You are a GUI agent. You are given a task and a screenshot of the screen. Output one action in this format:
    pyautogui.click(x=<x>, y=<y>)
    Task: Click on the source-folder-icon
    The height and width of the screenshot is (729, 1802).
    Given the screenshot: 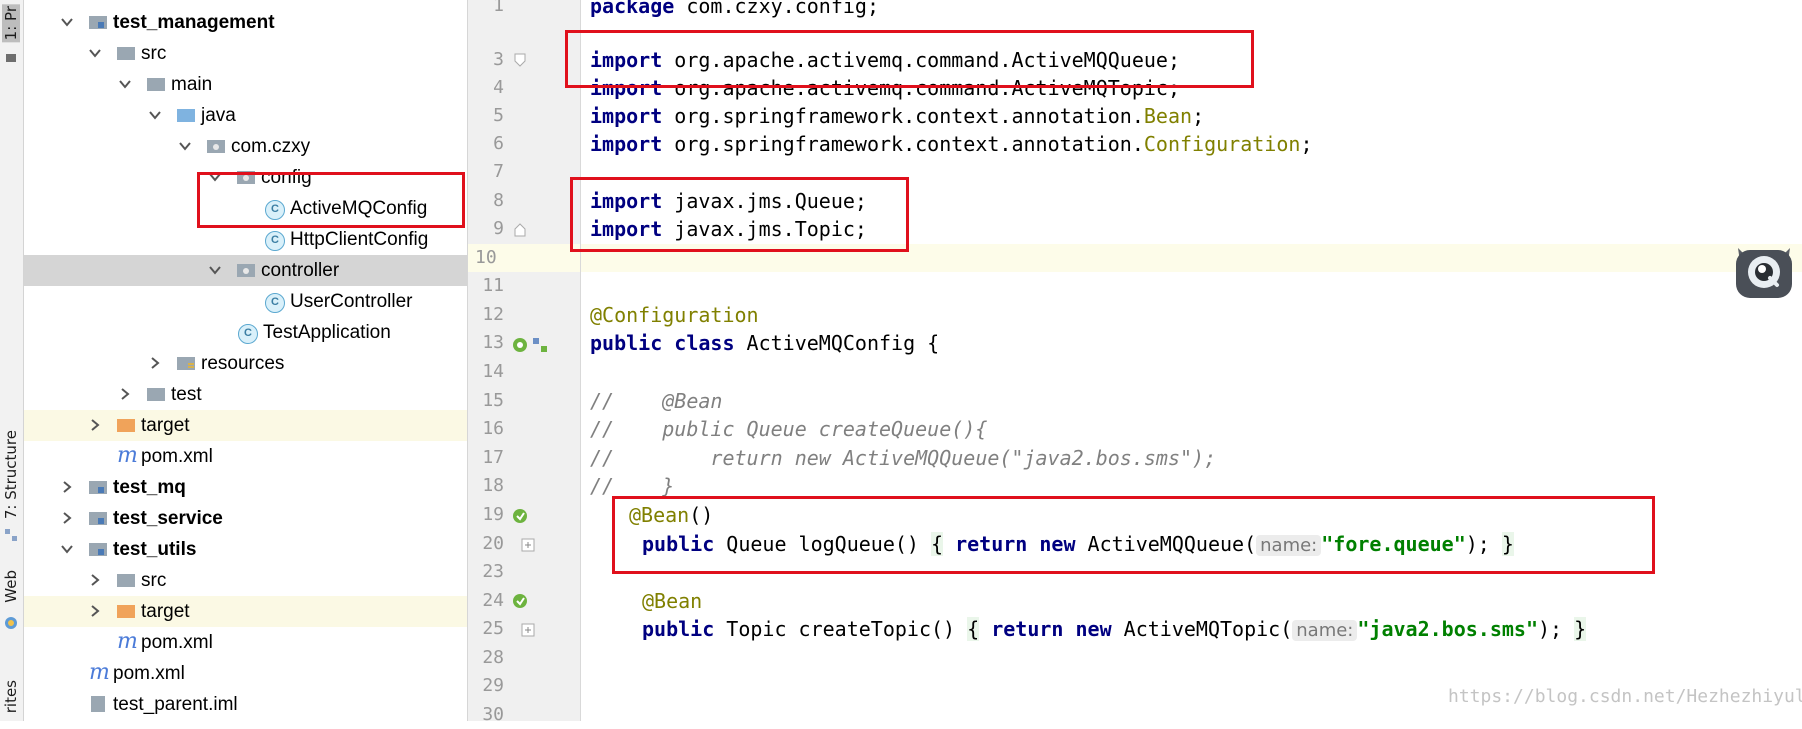 What is the action you would take?
    pyautogui.click(x=186, y=115)
    